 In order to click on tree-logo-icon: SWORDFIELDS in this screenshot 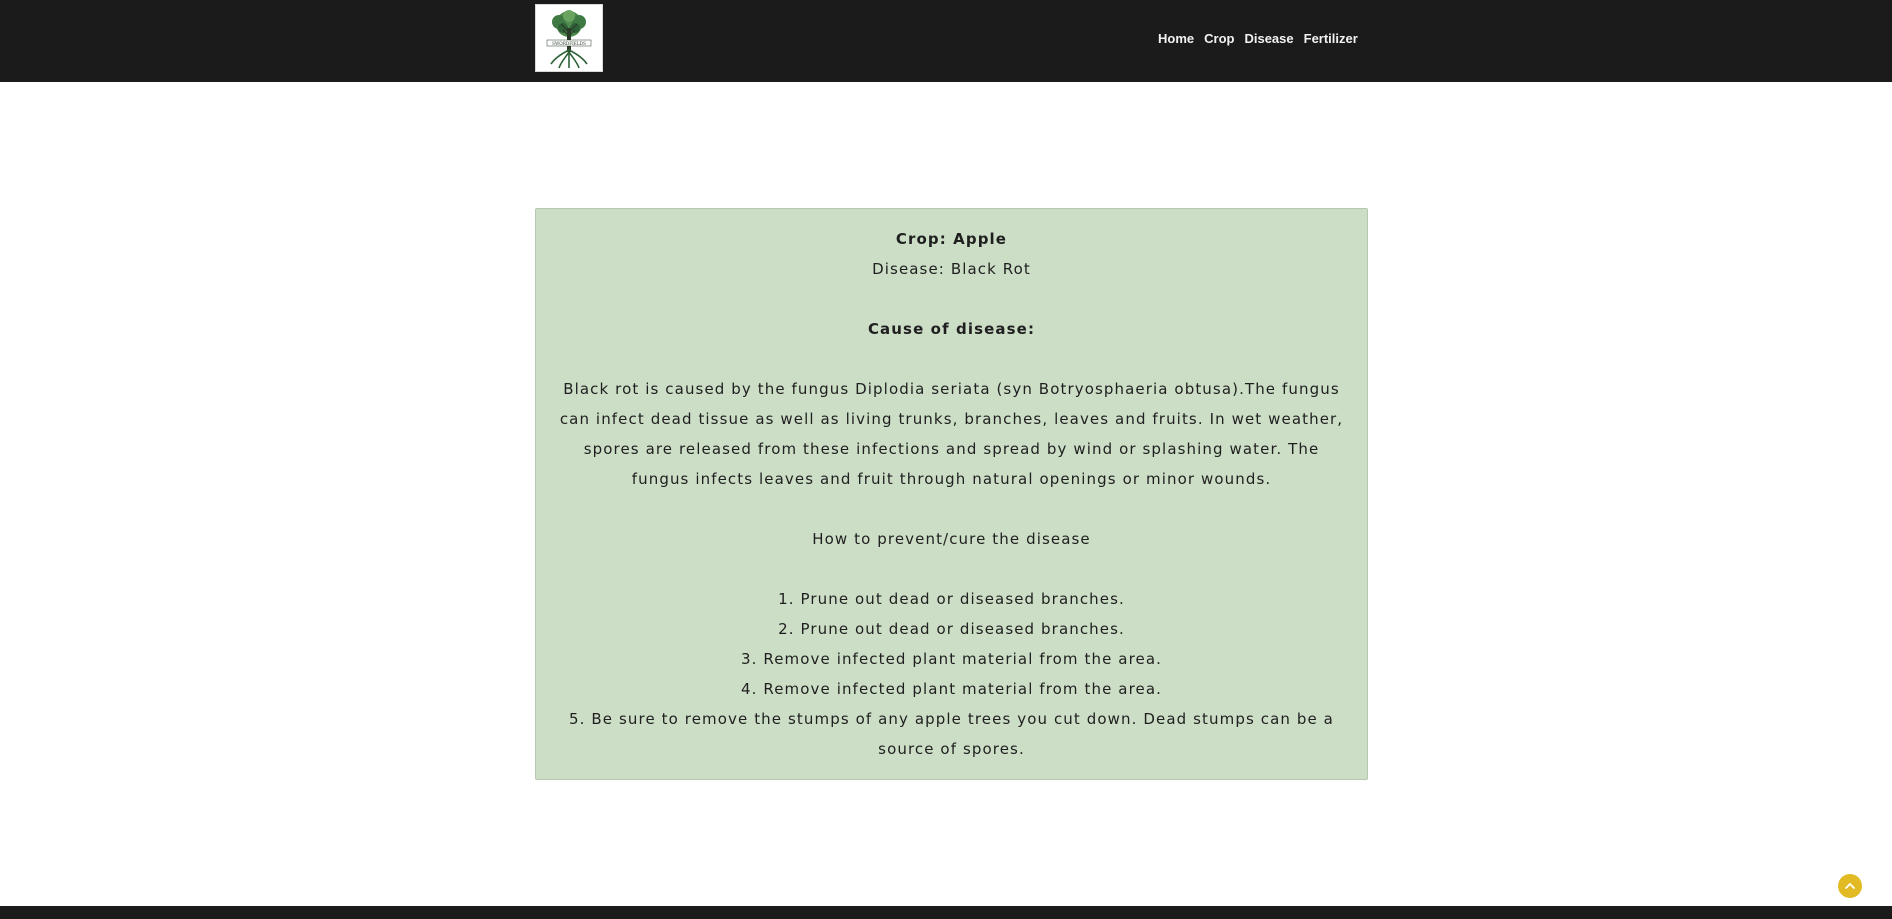, I will do `click(569, 39)`.